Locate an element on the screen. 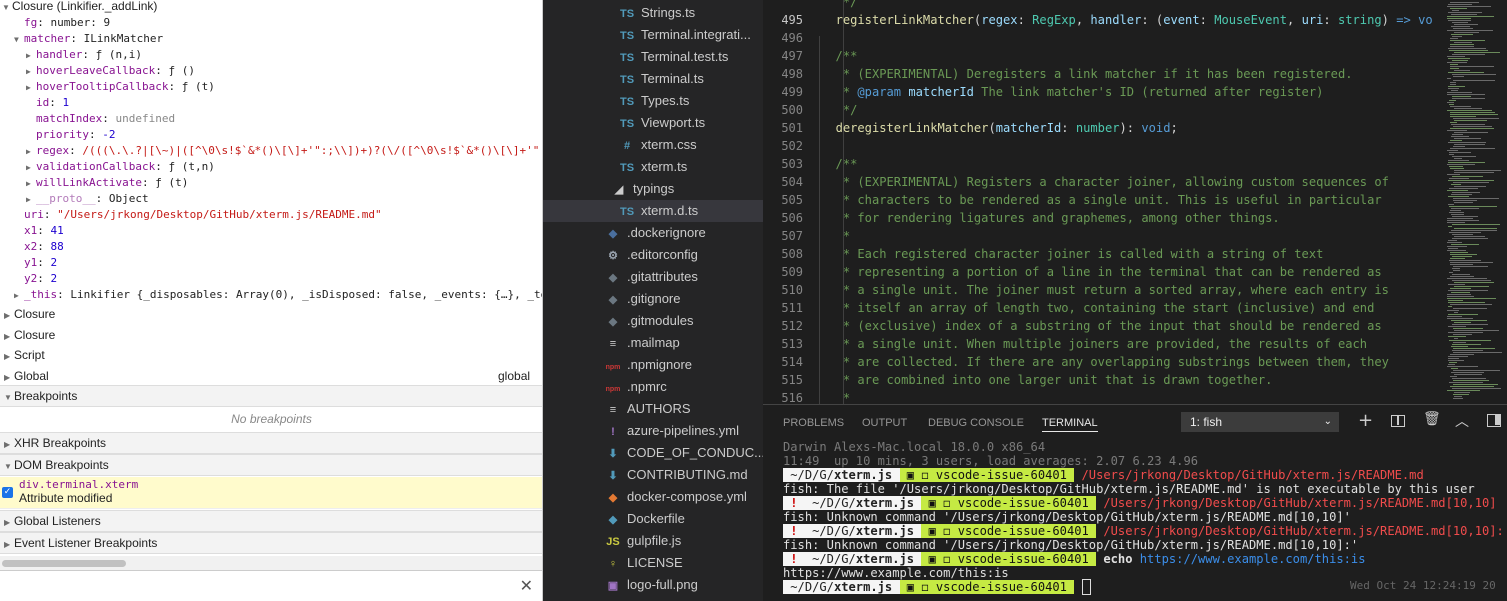 The height and width of the screenshot is (601, 1507). explorer-item: TS Viewport.ts is located at coordinates (653, 123).